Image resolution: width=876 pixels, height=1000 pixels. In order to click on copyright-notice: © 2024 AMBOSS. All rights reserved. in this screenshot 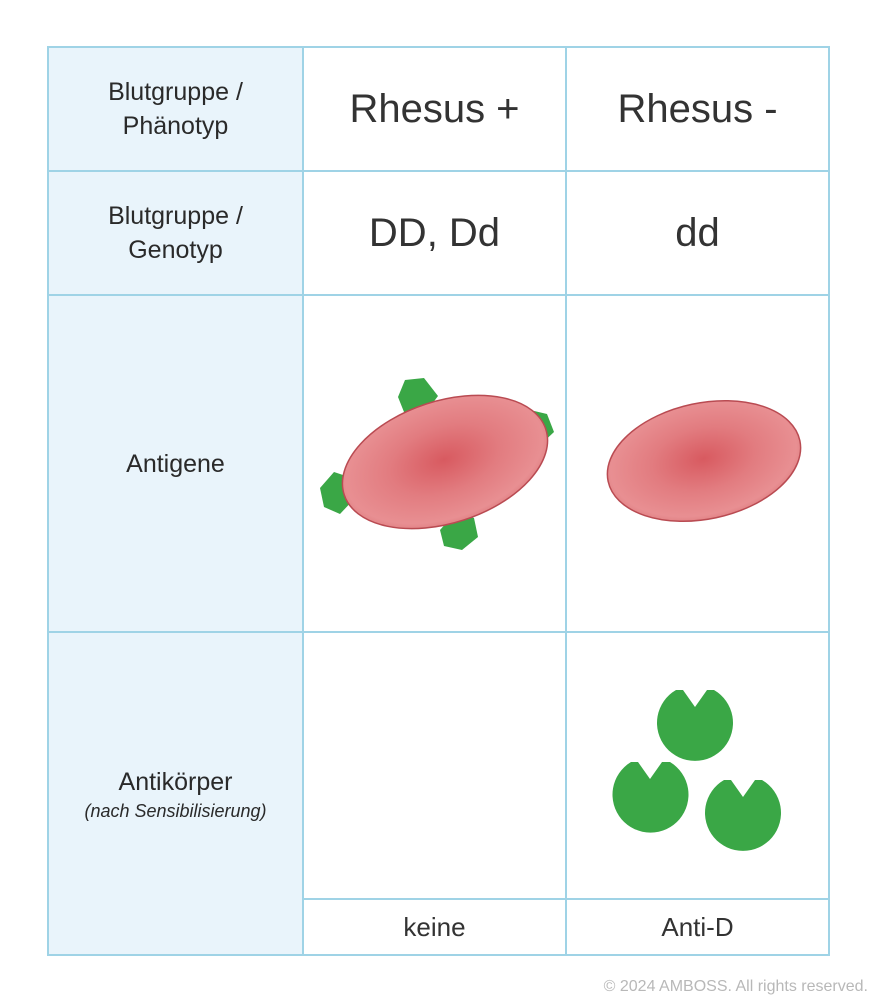, I will do `click(735, 986)`.